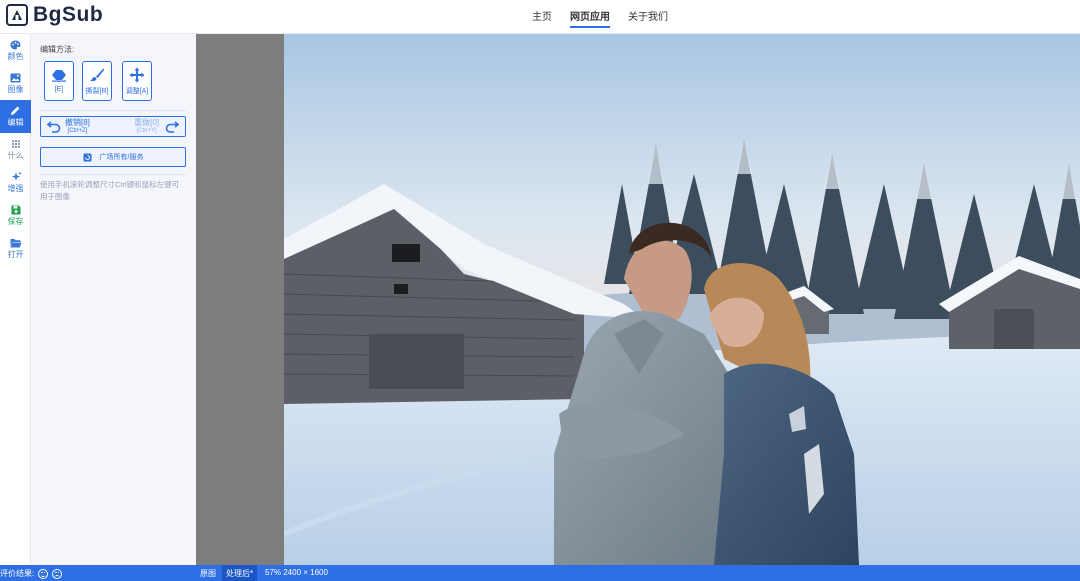  Describe the element at coordinates (15, 122) in the screenshot. I see `rail-label: 编辑` at that location.